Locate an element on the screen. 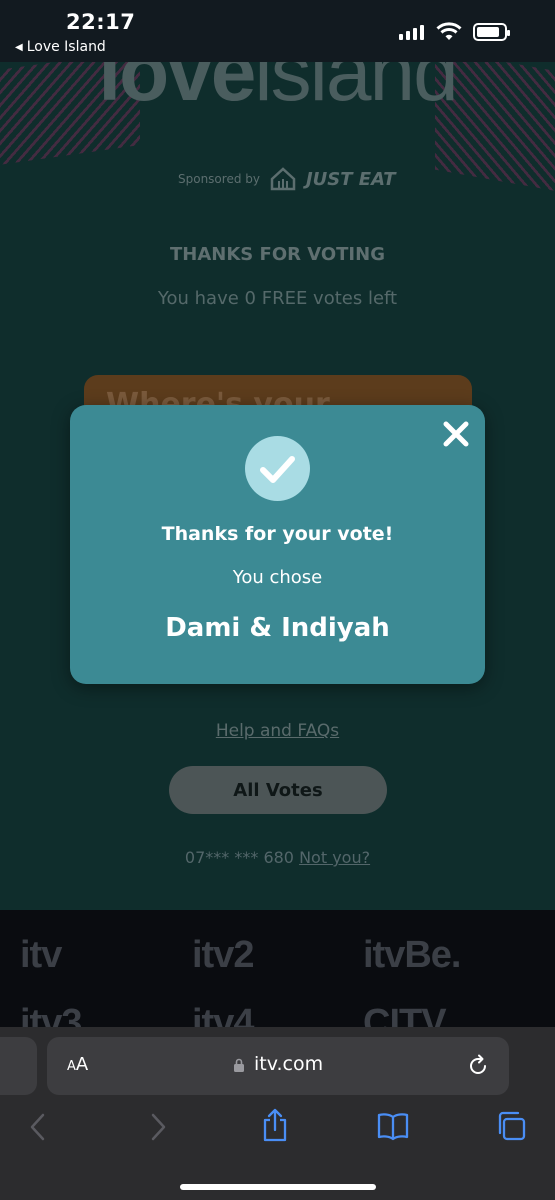  free-votes-text: You have 0 FREE votes left is located at coordinates (277, 298).